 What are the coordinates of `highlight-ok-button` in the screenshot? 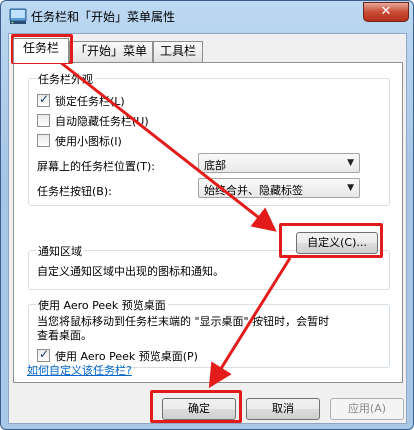 It's located at (196, 406).